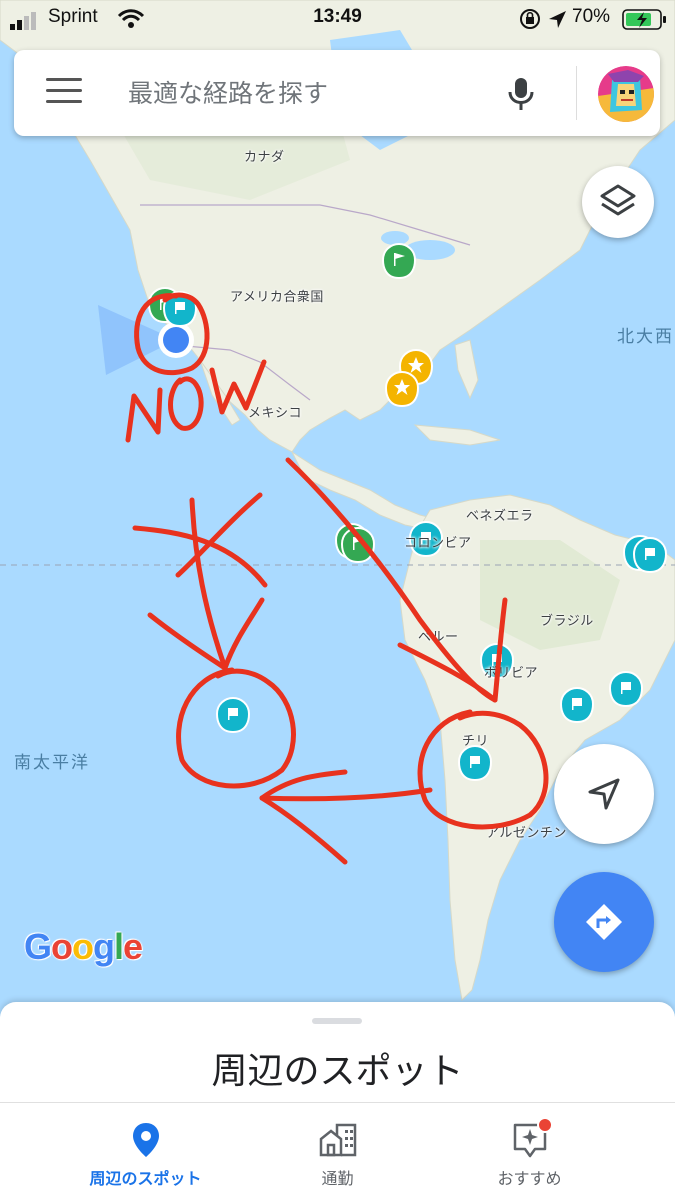  What do you see at coordinates (64, 93) in the screenshot?
I see `hamburger-menu-icon` at bounding box center [64, 93].